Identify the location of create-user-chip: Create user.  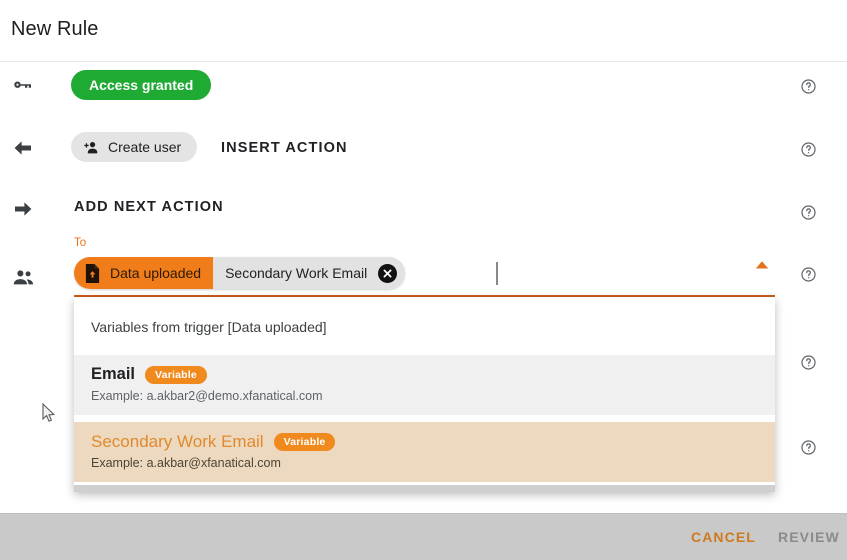
(134, 147).